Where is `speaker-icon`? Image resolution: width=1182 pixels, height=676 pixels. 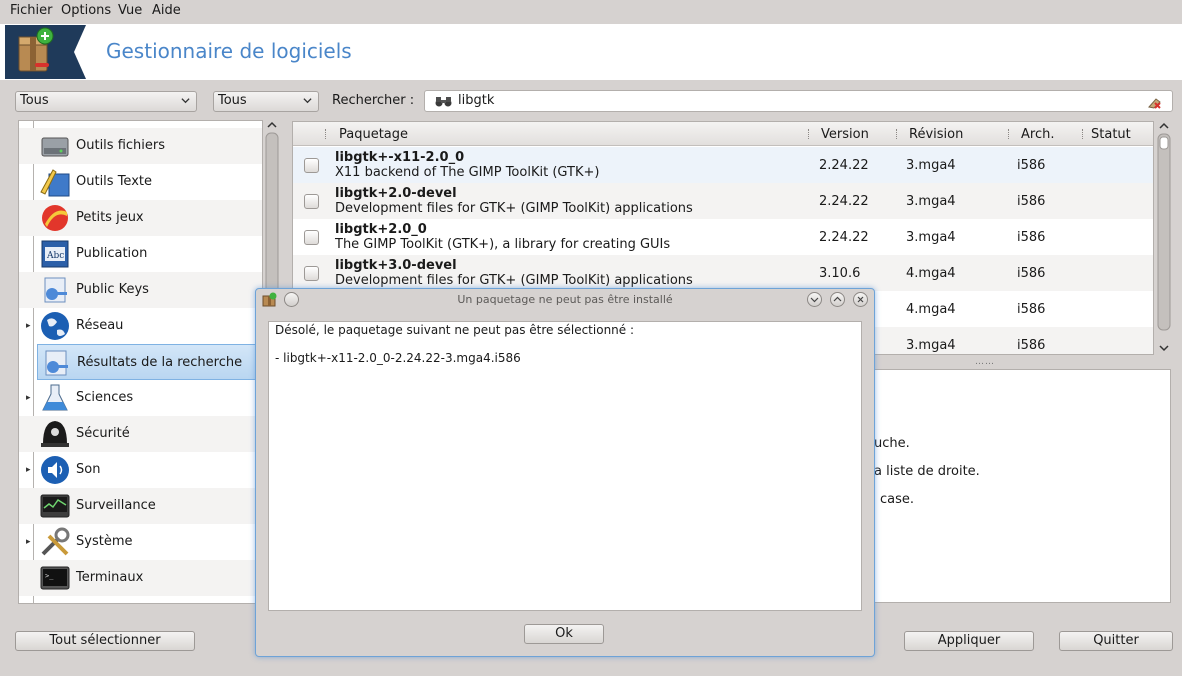
speaker-icon is located at coordinates (55, 470).